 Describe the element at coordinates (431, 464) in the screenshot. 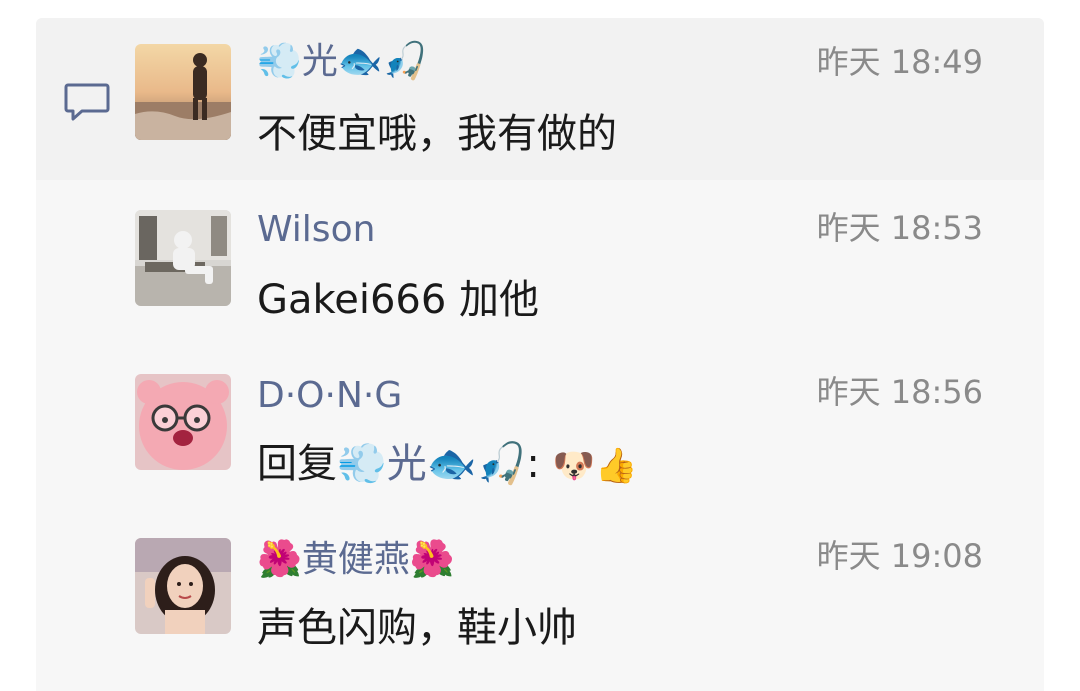

I see `reply-target-name: 💨光🐟🎣` at that location.